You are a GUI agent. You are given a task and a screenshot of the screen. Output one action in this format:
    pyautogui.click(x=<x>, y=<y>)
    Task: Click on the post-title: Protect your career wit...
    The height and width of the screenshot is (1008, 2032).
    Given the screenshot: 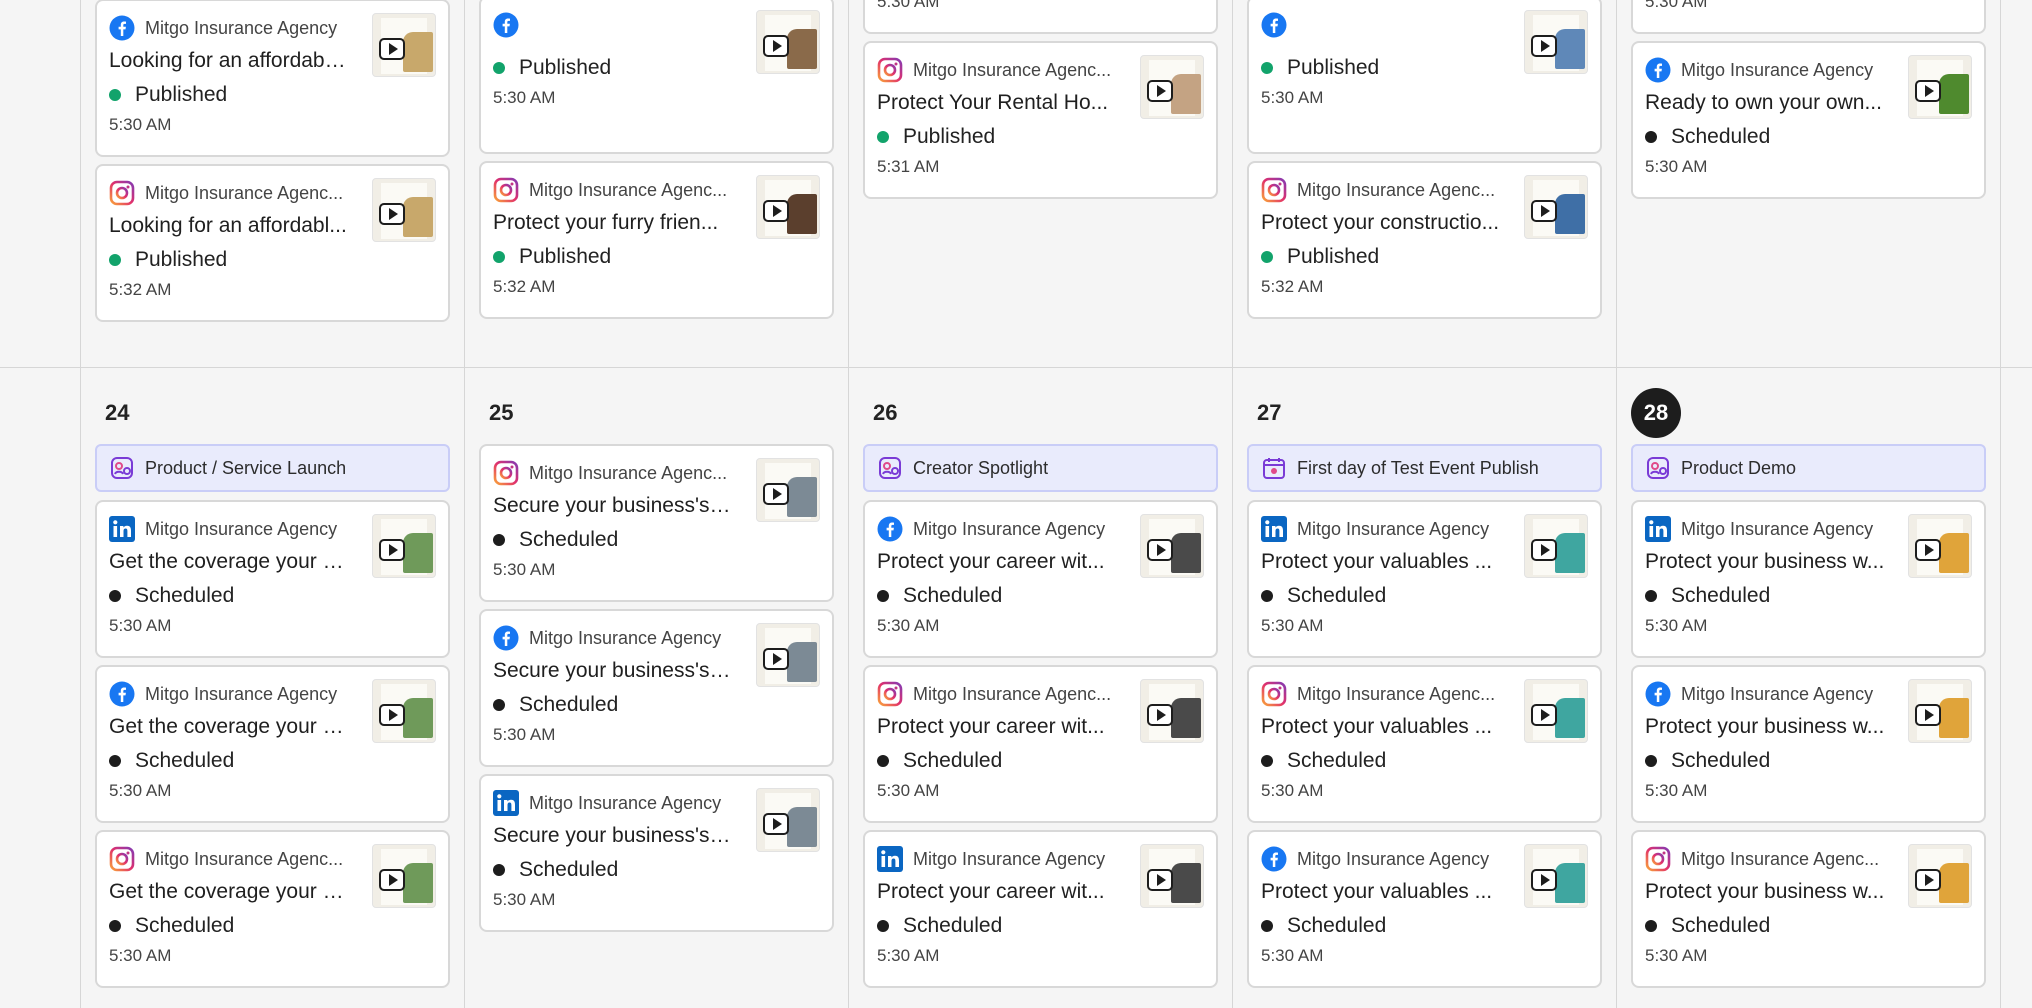 What is the action you would take?
    pyautogui.click(x=991, y=726)
    